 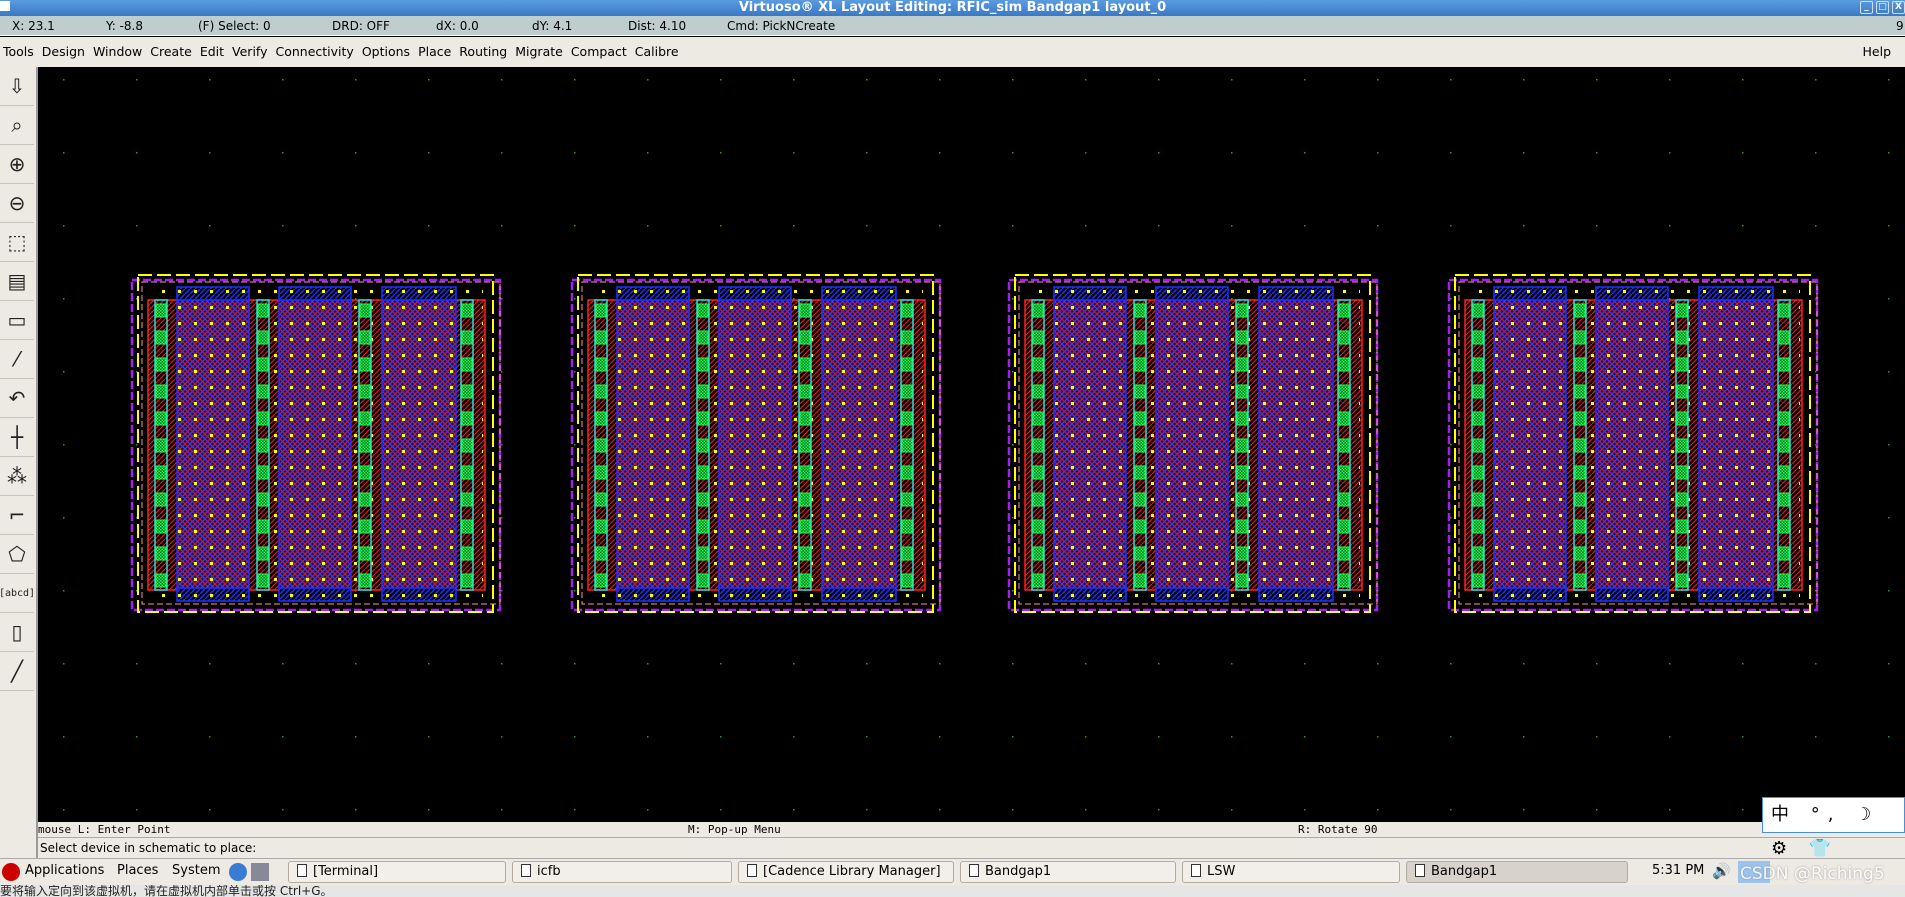 What do you see at coordinates (599, 51) in the screenshot?
I see `menu-compact: Compact` at bounding box center [599, 51].